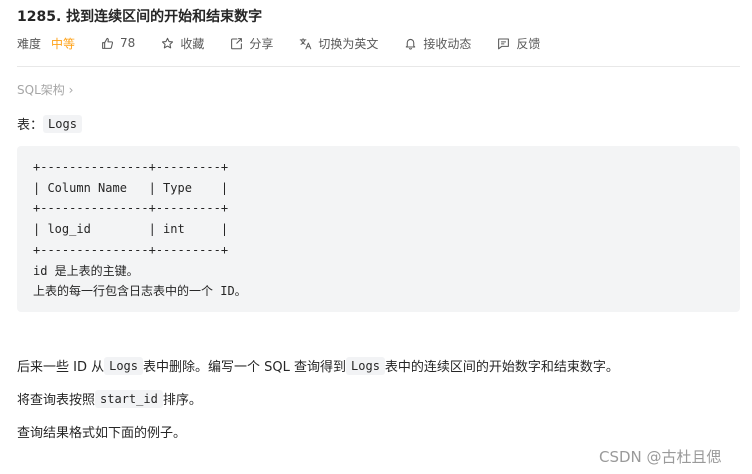 The width and height of the screenshot is (752, 474). What do you see at coordinates (306, 43) in the screenshot?
I see `translate-icon` at bounding box center [306, 43].